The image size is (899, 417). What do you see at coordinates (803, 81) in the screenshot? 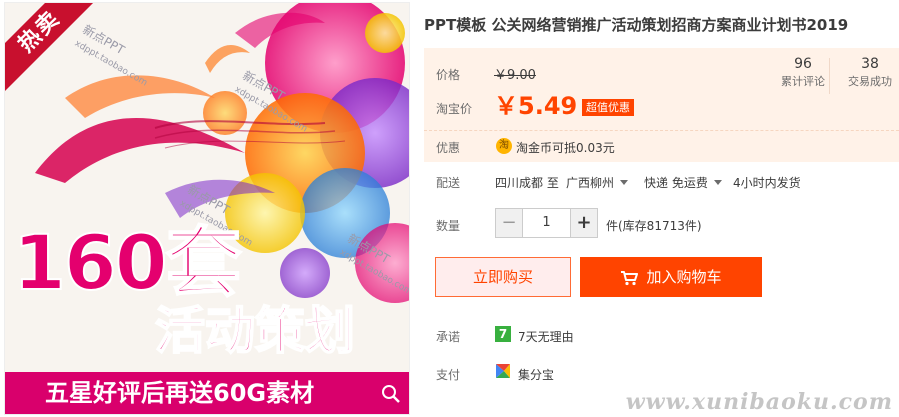
I see `review-count-caption: 累计评论` at bounding box center [803, 81].